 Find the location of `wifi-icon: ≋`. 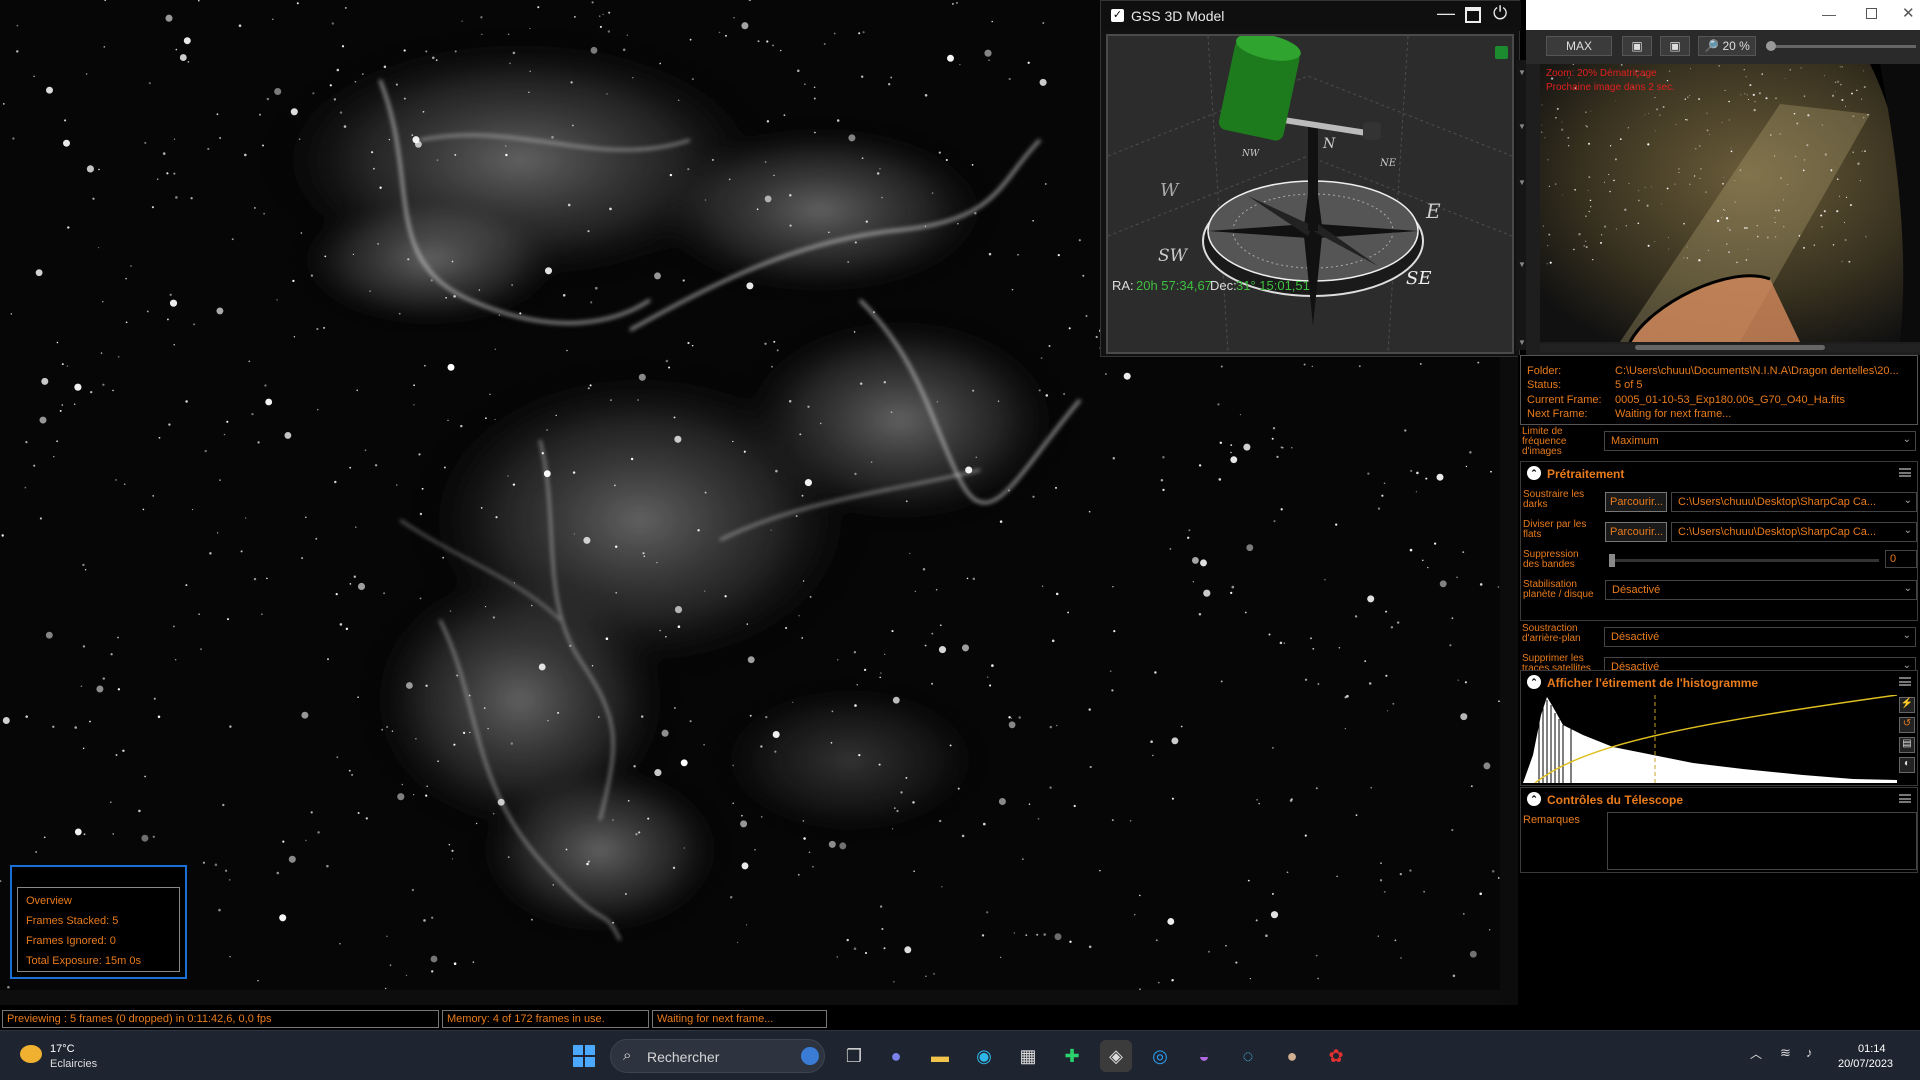

wifi-icon: ≋ is located at coordinates (1785, 1053).